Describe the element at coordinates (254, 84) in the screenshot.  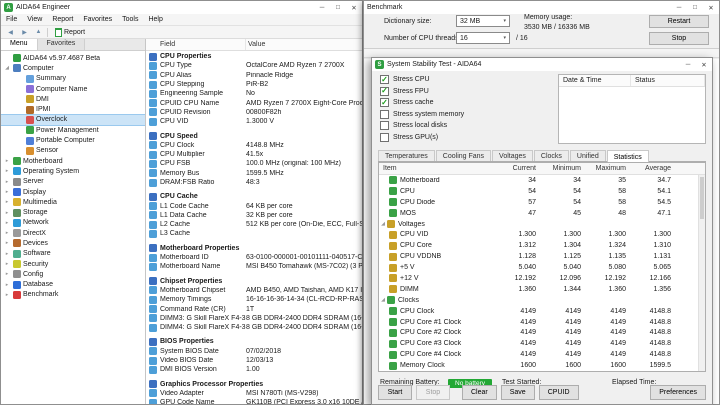
I see `field-row: CPU Stepping PiR-B2` at that location.